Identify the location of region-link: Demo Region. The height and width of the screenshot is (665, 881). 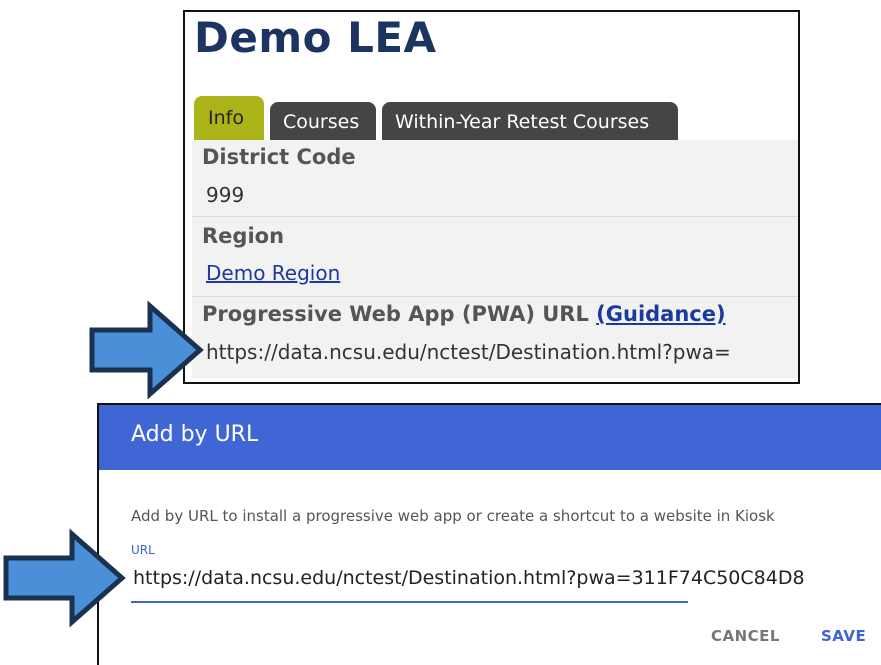
(273, 273).